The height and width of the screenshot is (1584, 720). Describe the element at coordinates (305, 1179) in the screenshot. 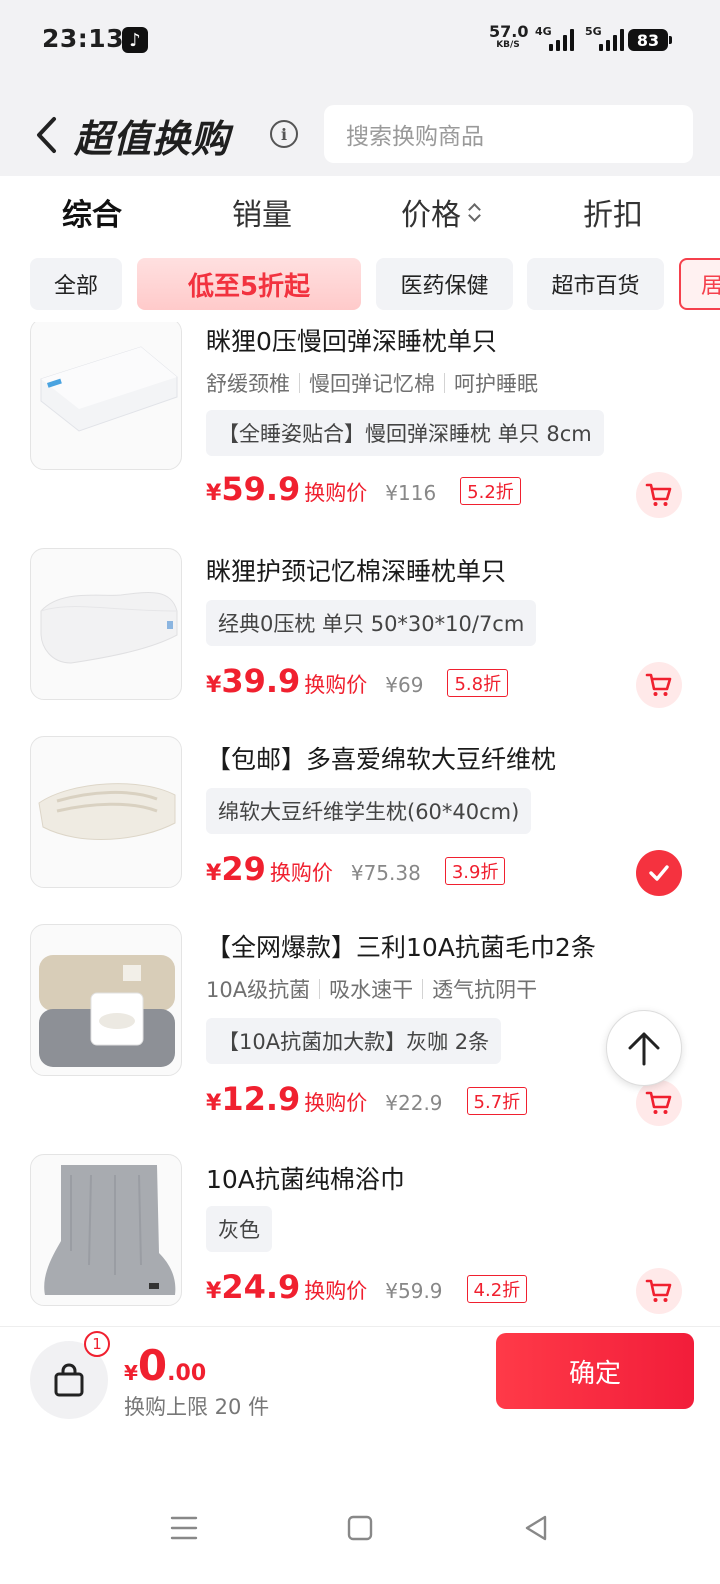

I see `product-title: 10A抗菌纯棉浴巾` at that location.